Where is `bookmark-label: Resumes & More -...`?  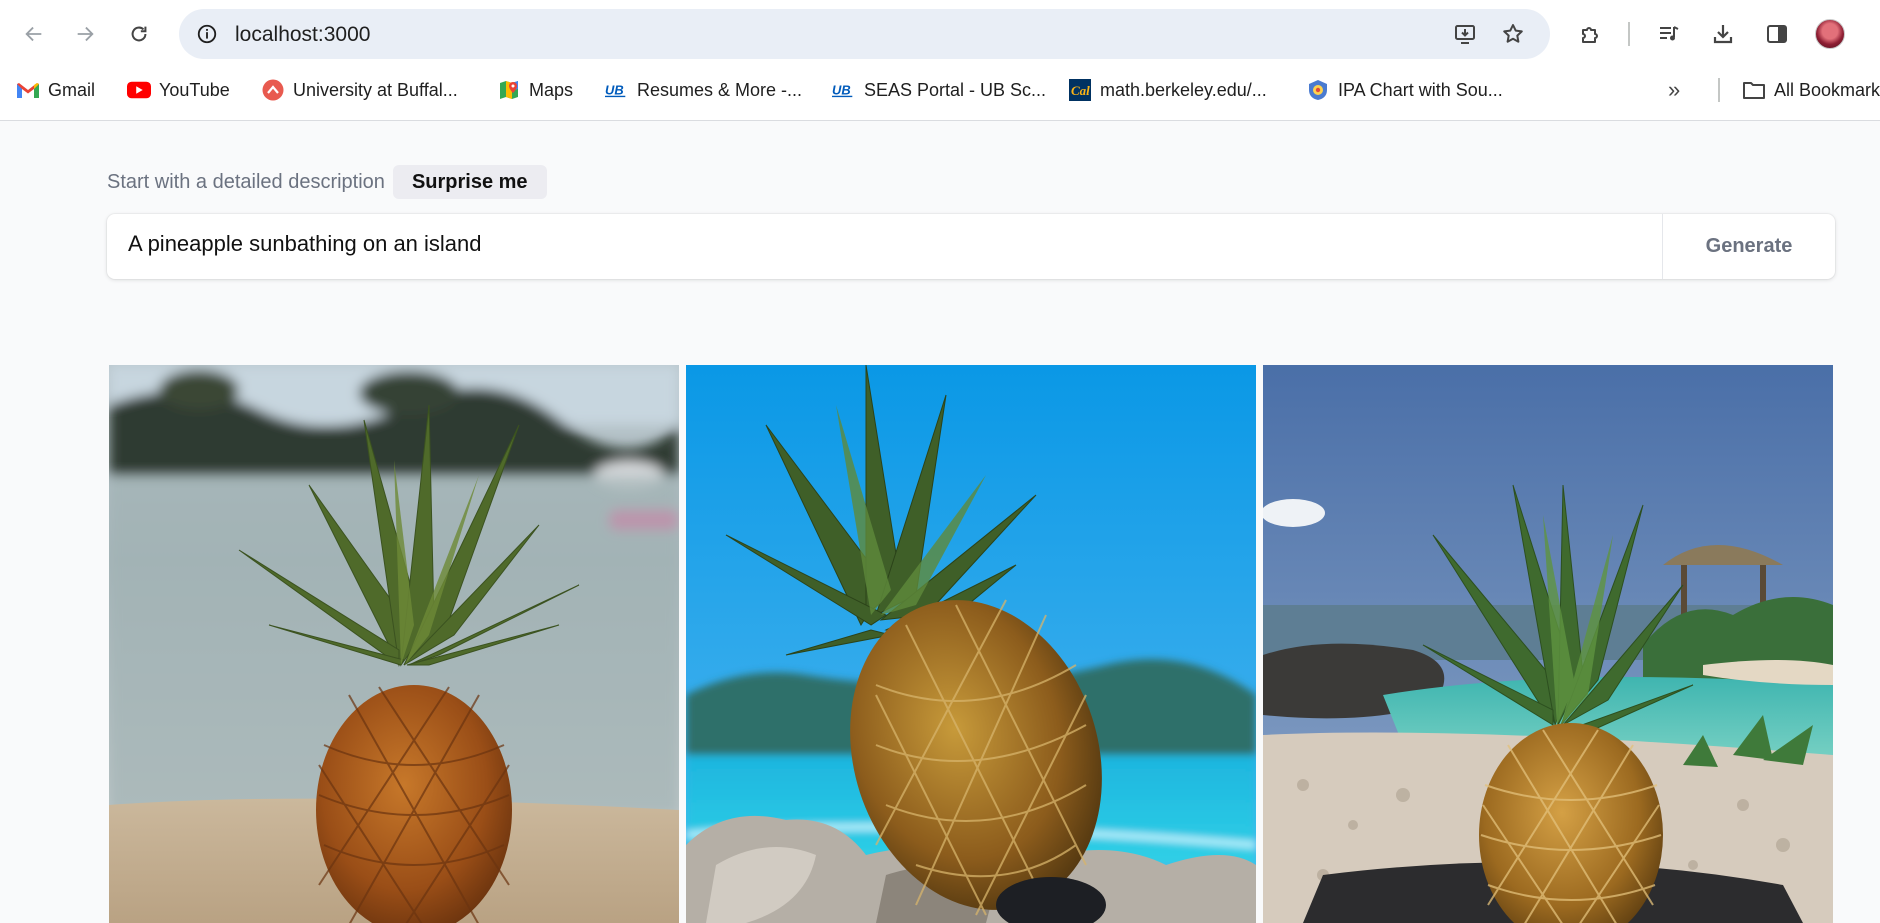
bookmark-label: Resumes & More -... is located at coordinates (720, 89).